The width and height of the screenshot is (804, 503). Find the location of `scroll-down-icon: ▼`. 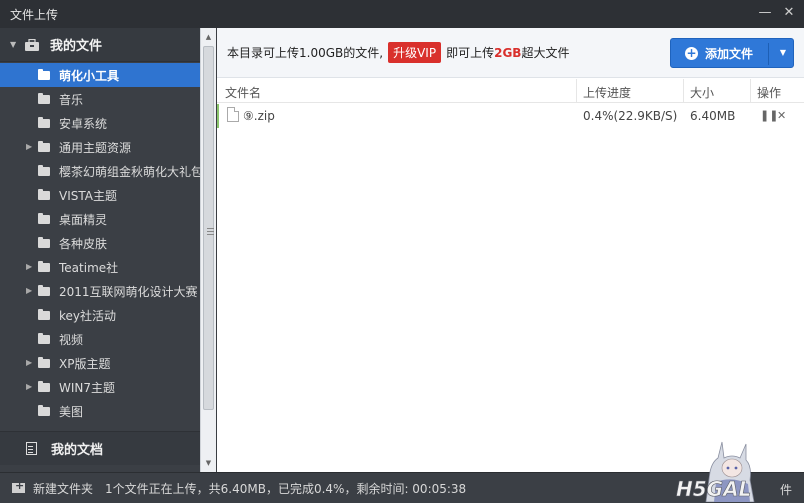

scroll-down-icon: ▼ is located at coordinates (208, 463).